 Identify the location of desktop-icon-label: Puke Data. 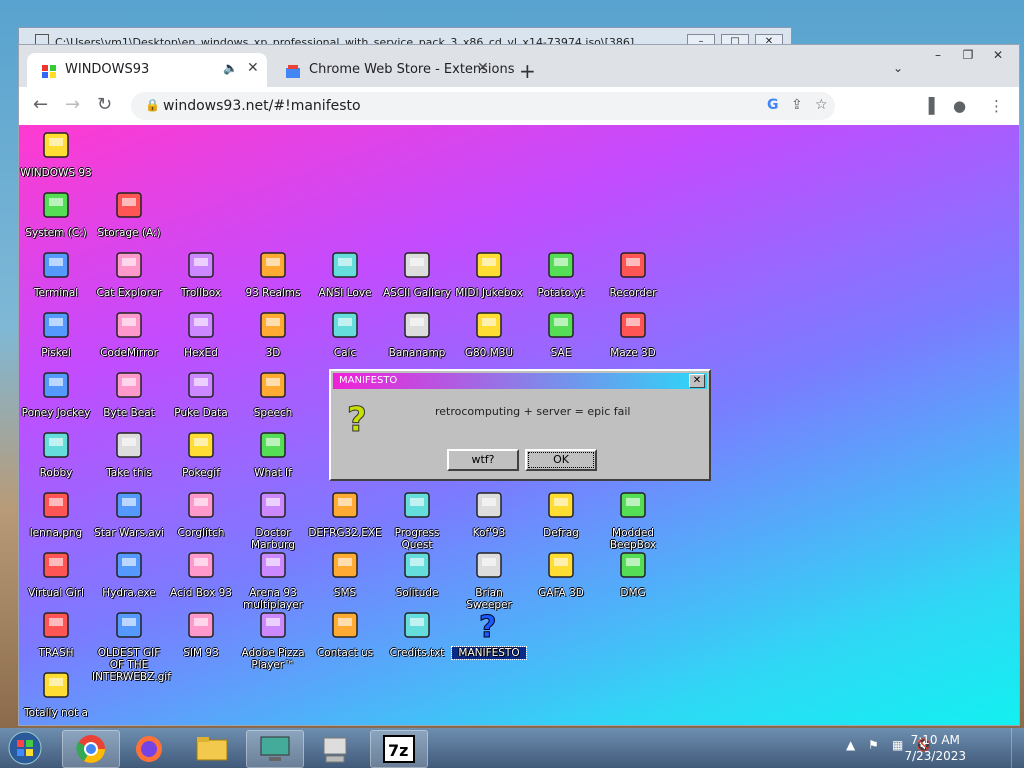
(201, 413).